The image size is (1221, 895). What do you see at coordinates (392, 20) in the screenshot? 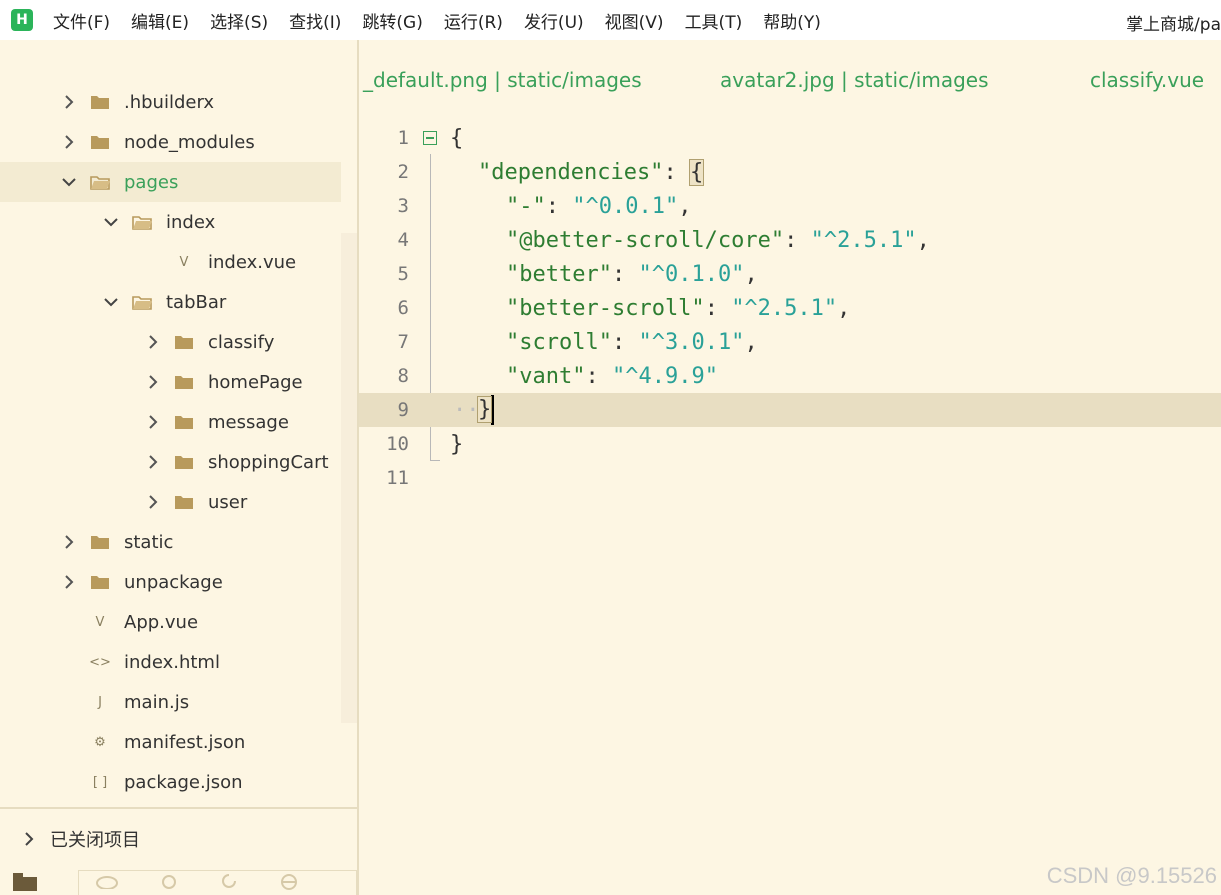
I see `menu-goto: 跳转(G)` at bounding box center [392, 20].